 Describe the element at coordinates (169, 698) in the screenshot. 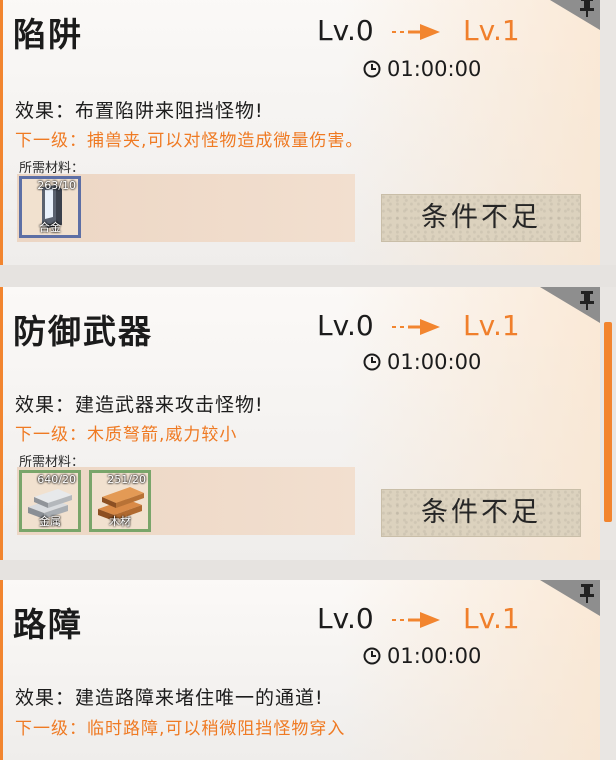

I see `effect-text: 效果：建造路障来堵住唯一的通道!` at that location.